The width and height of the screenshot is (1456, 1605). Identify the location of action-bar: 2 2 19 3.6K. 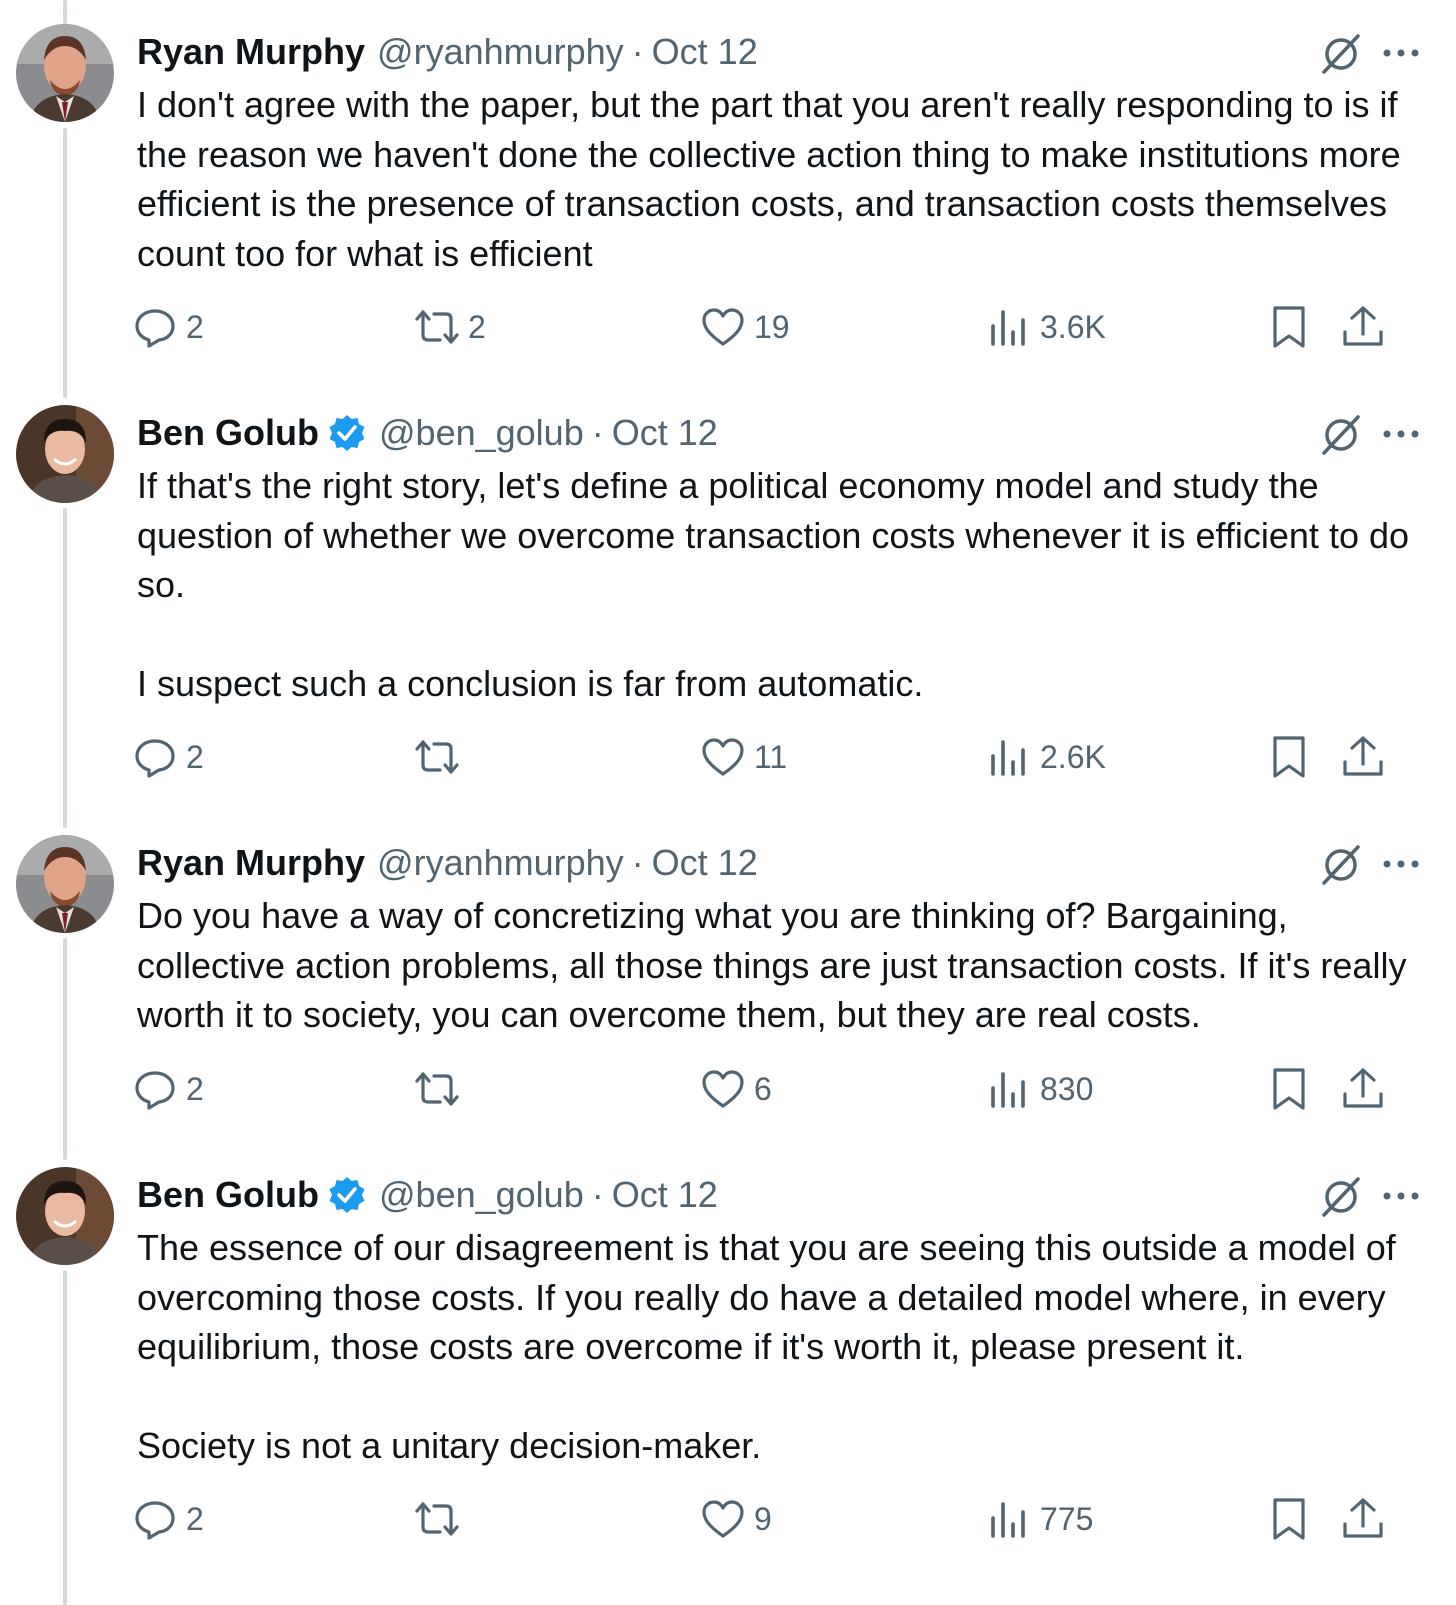
(728, 327).